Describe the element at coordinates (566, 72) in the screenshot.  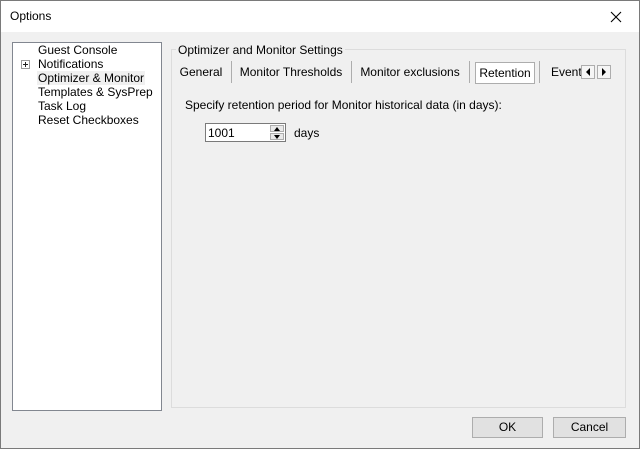
I see `tab-label: Events` at that location.